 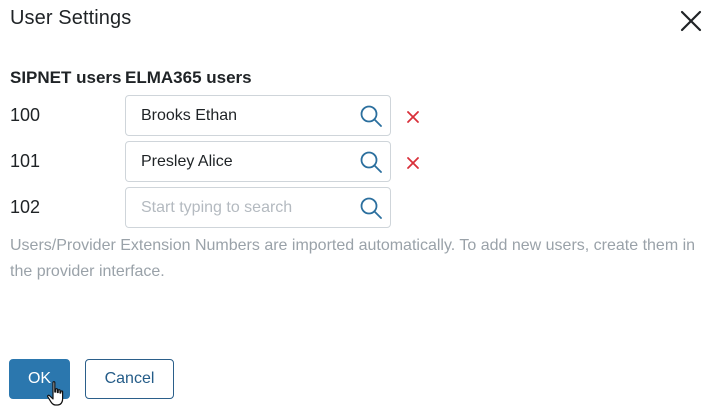 I want to click on close-icon, so click(x=691, y=21).